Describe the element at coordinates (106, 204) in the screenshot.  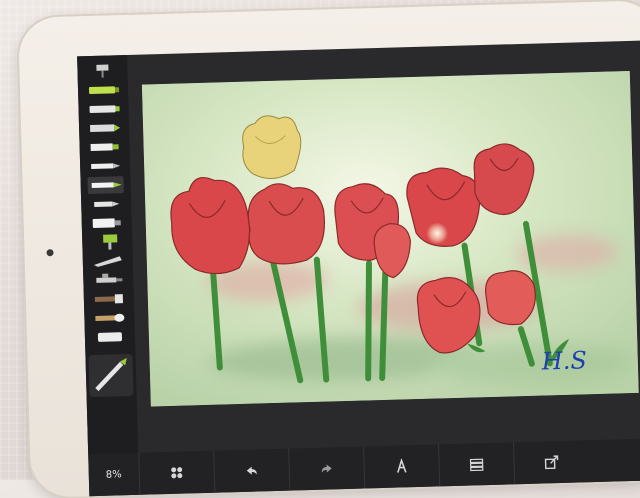
I see `pencil-short-icon` at that location.